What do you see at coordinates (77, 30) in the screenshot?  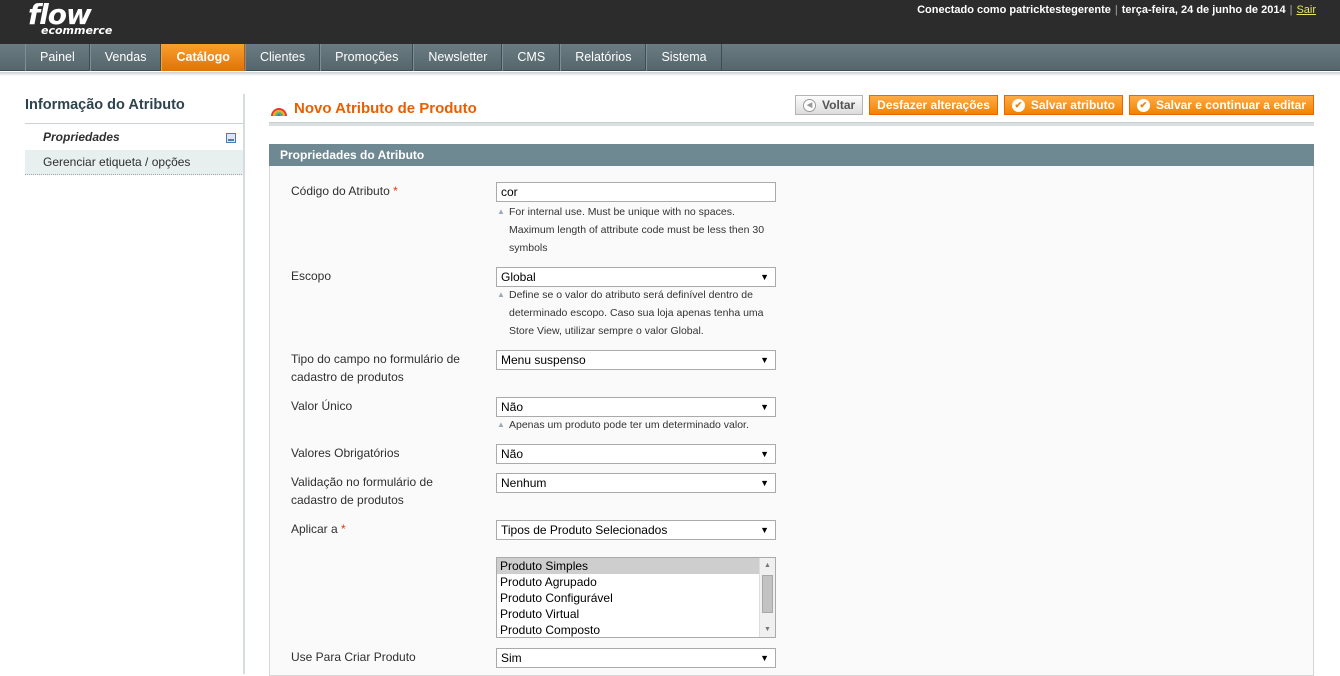 I see `logo-ecommerce-text: ecommerce` at bounding box center [77, 30].